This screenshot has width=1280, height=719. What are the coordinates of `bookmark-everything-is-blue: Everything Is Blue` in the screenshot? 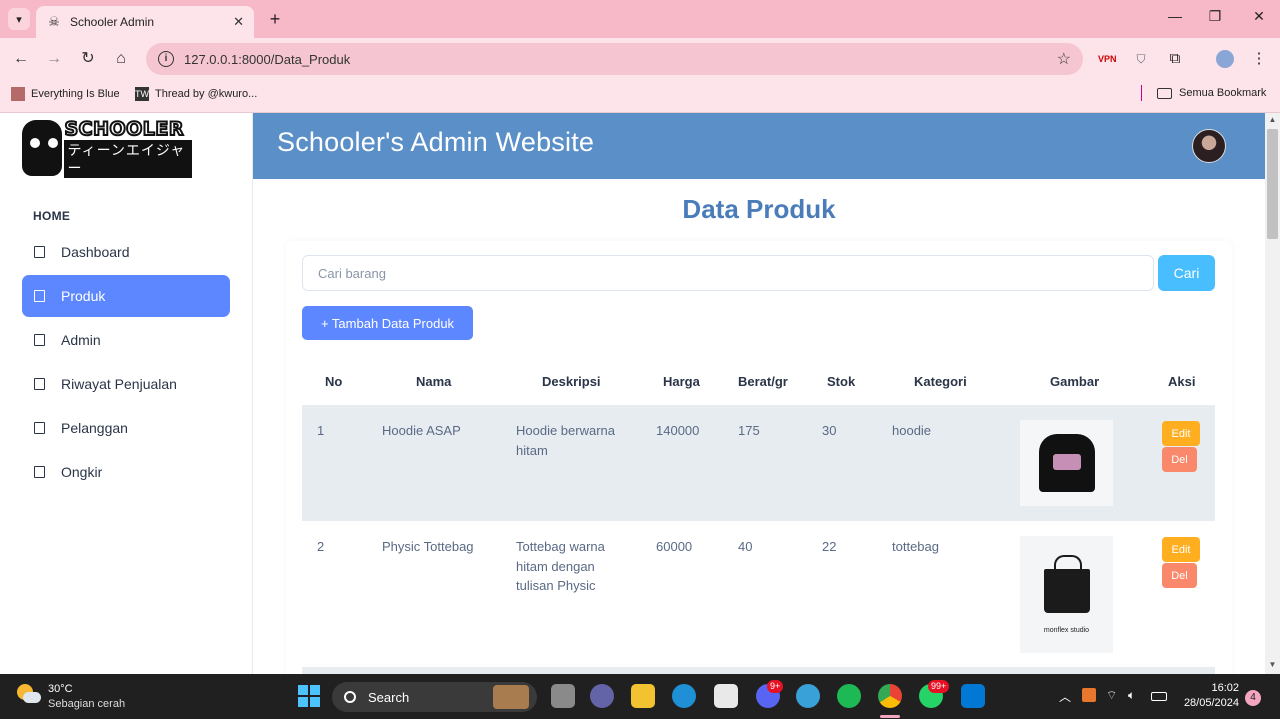 It's located at (65, 94).